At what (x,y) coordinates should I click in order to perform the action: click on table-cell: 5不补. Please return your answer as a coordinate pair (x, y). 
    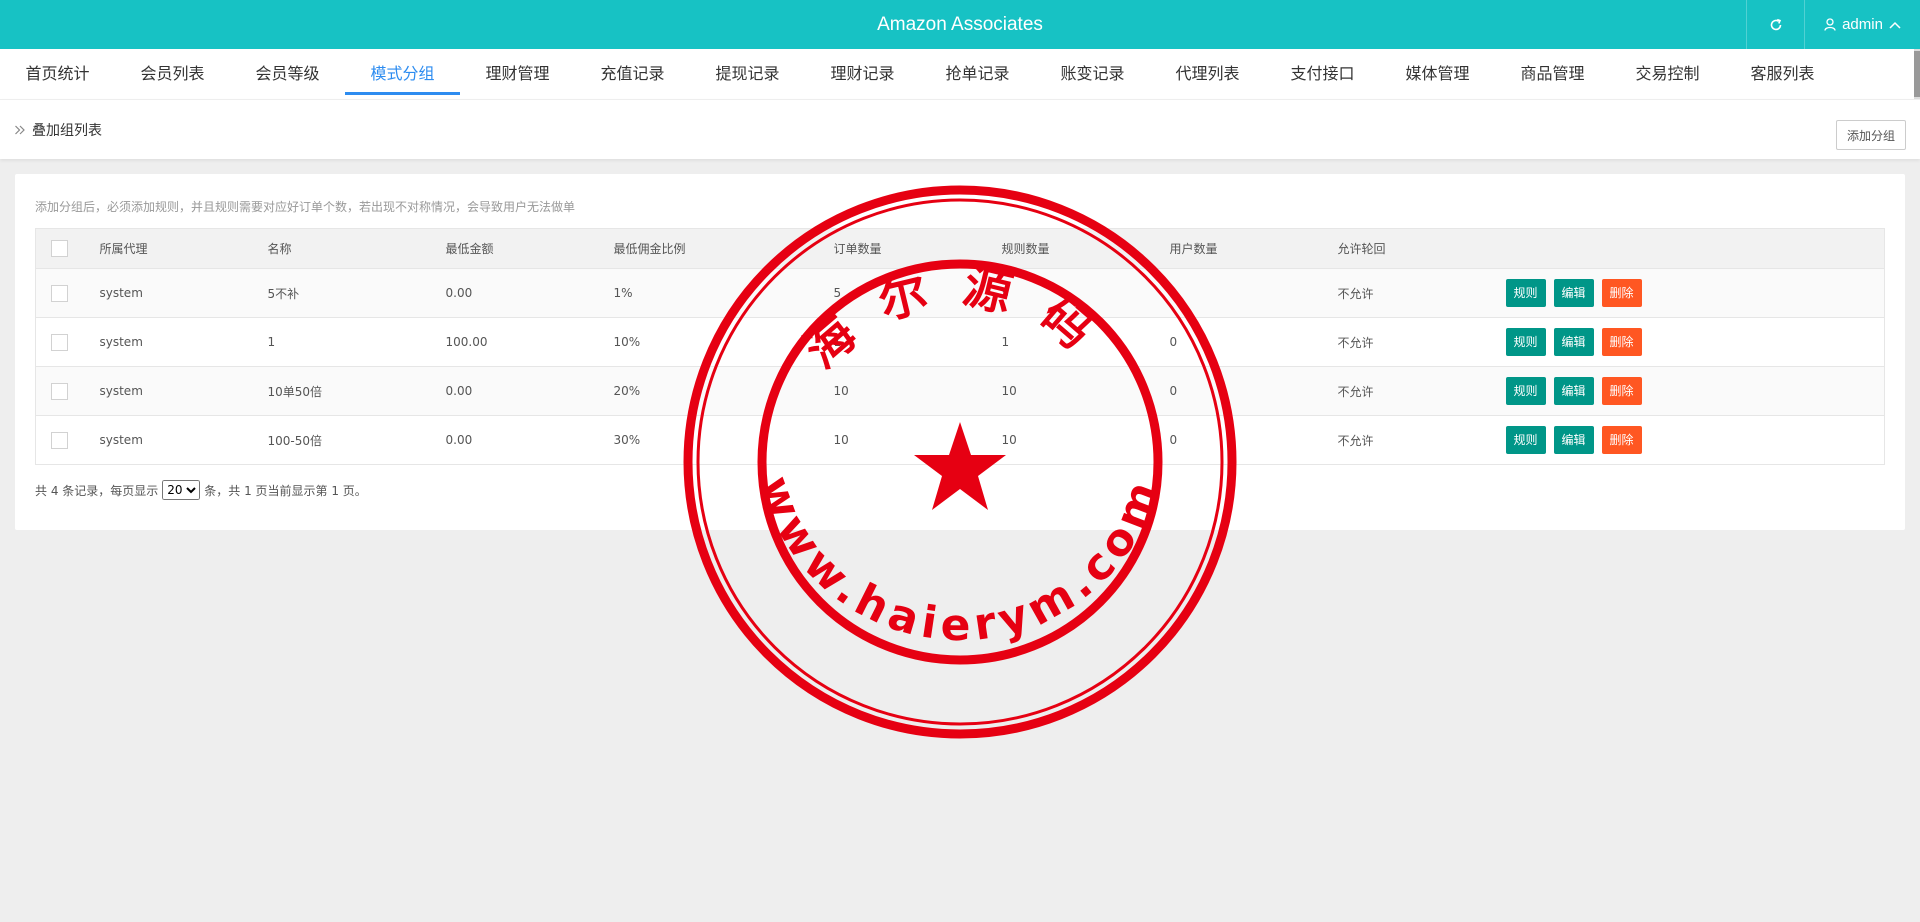
    Looking at the image, I should click on (356, 293).